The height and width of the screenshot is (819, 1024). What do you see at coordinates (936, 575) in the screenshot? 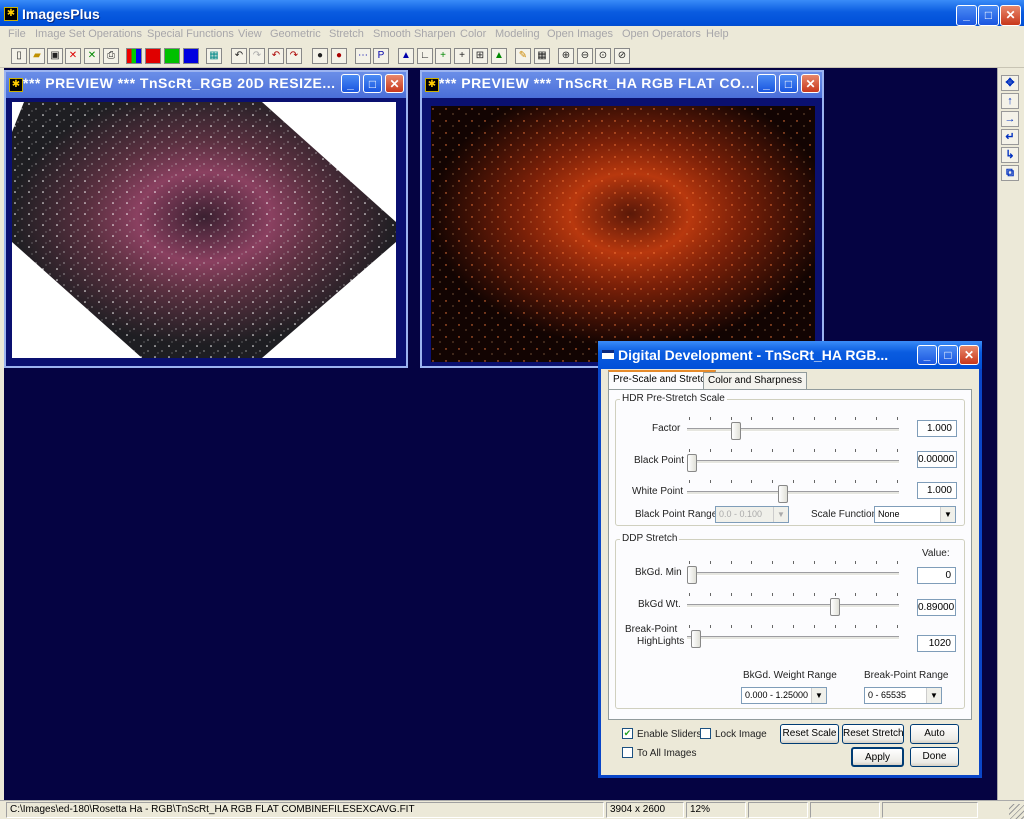
I see `bkgd-min-value: 0` at bounding box center [936, 575].